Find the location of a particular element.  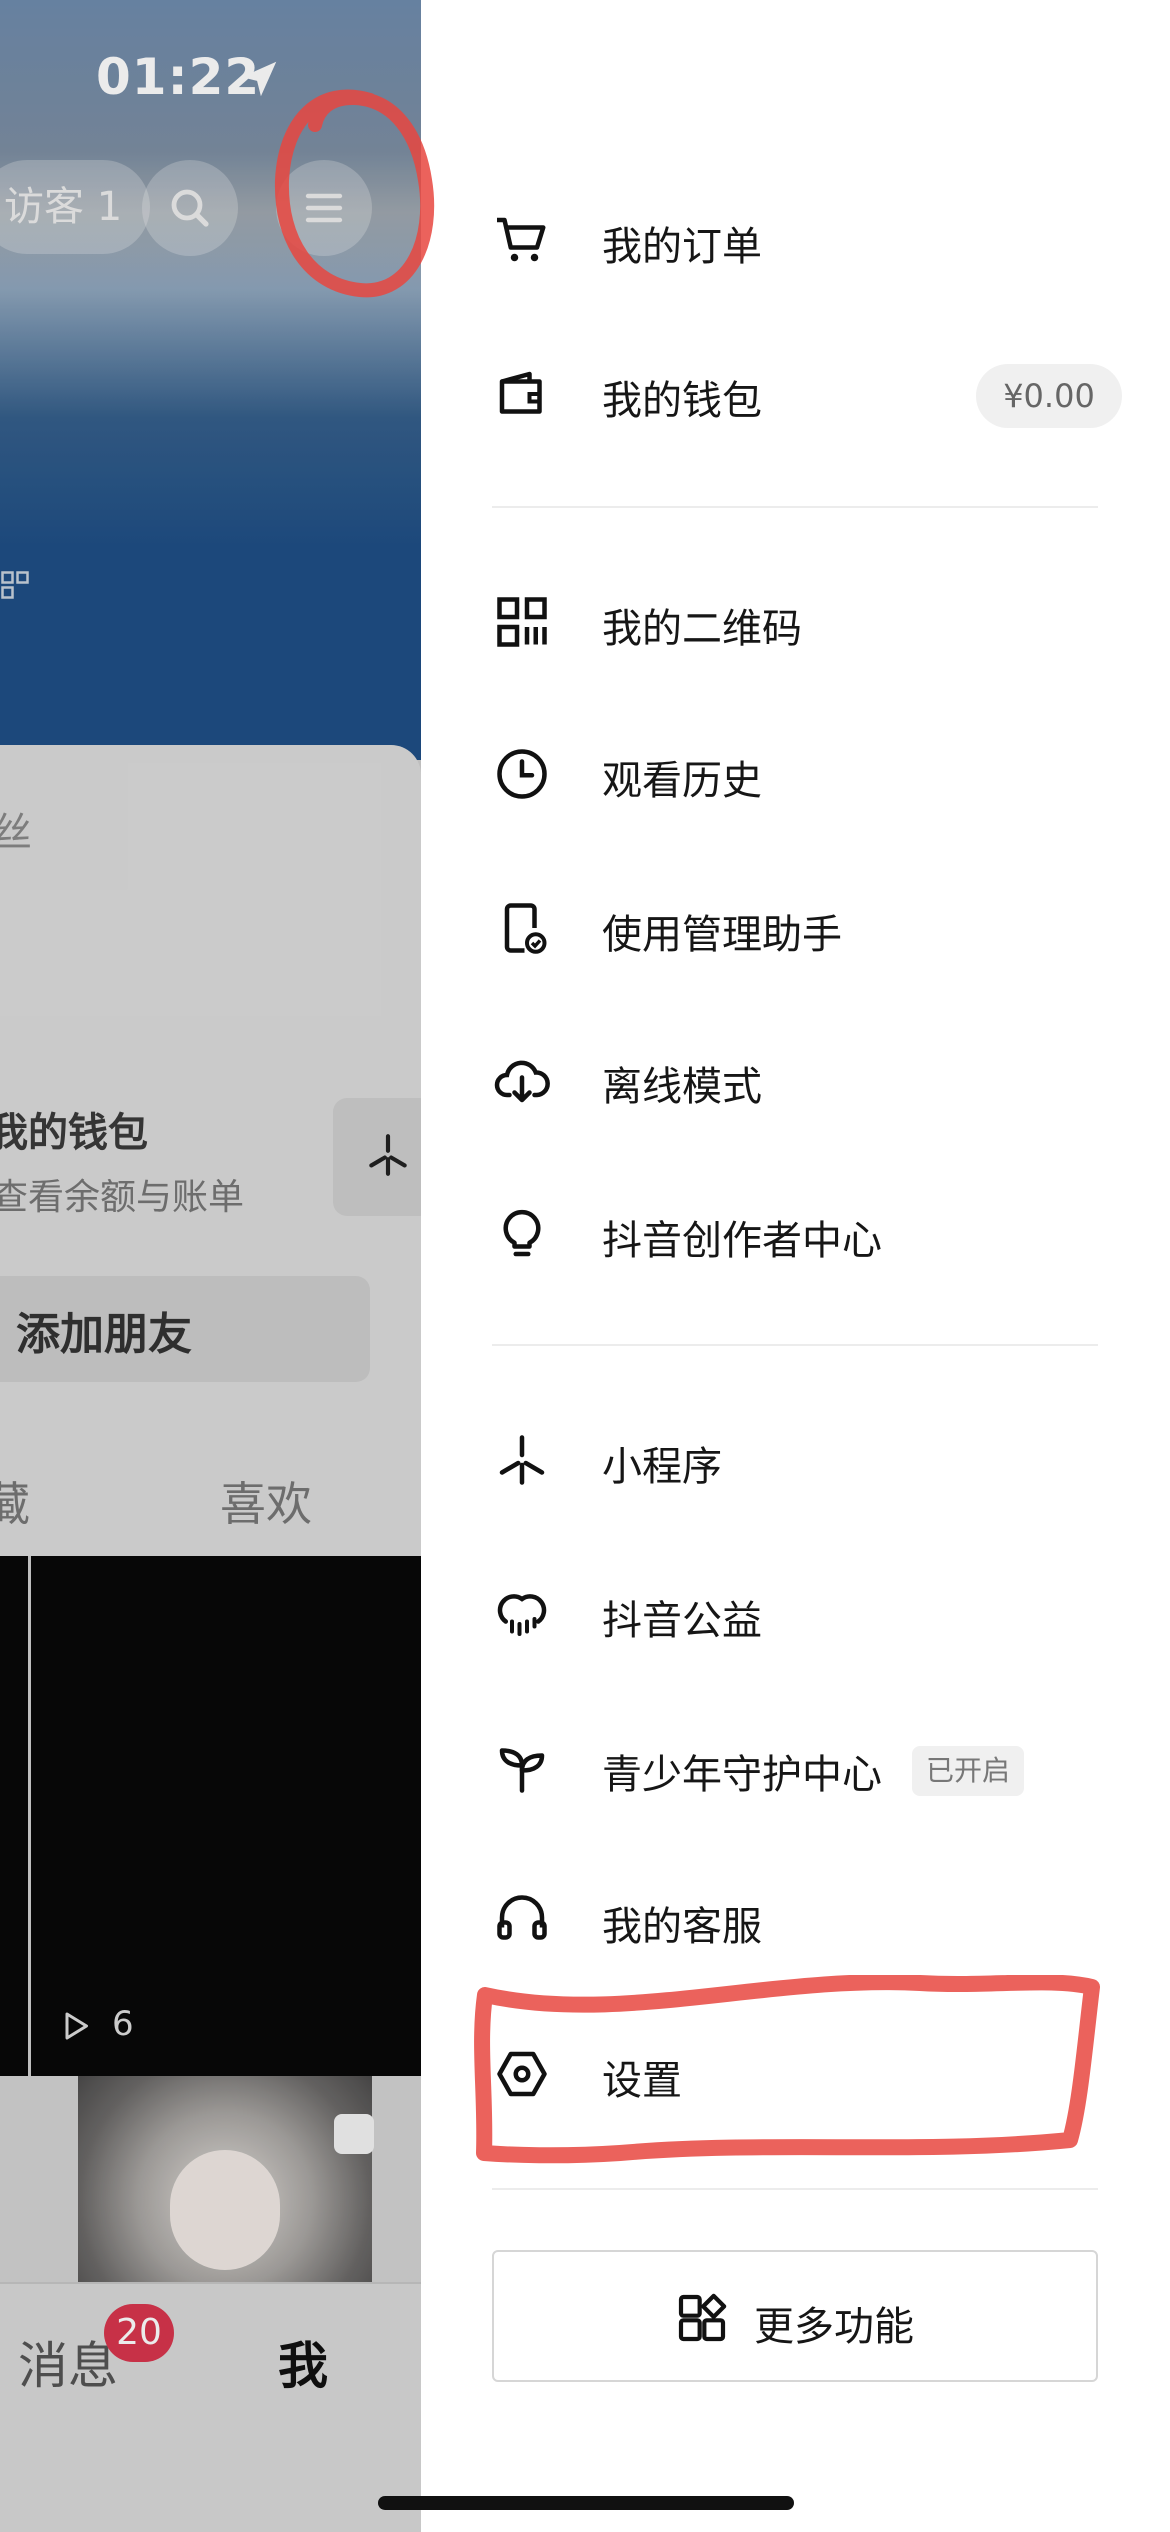

menu-item-watch-history: 观看历史 is located at coordinates (792, 774).